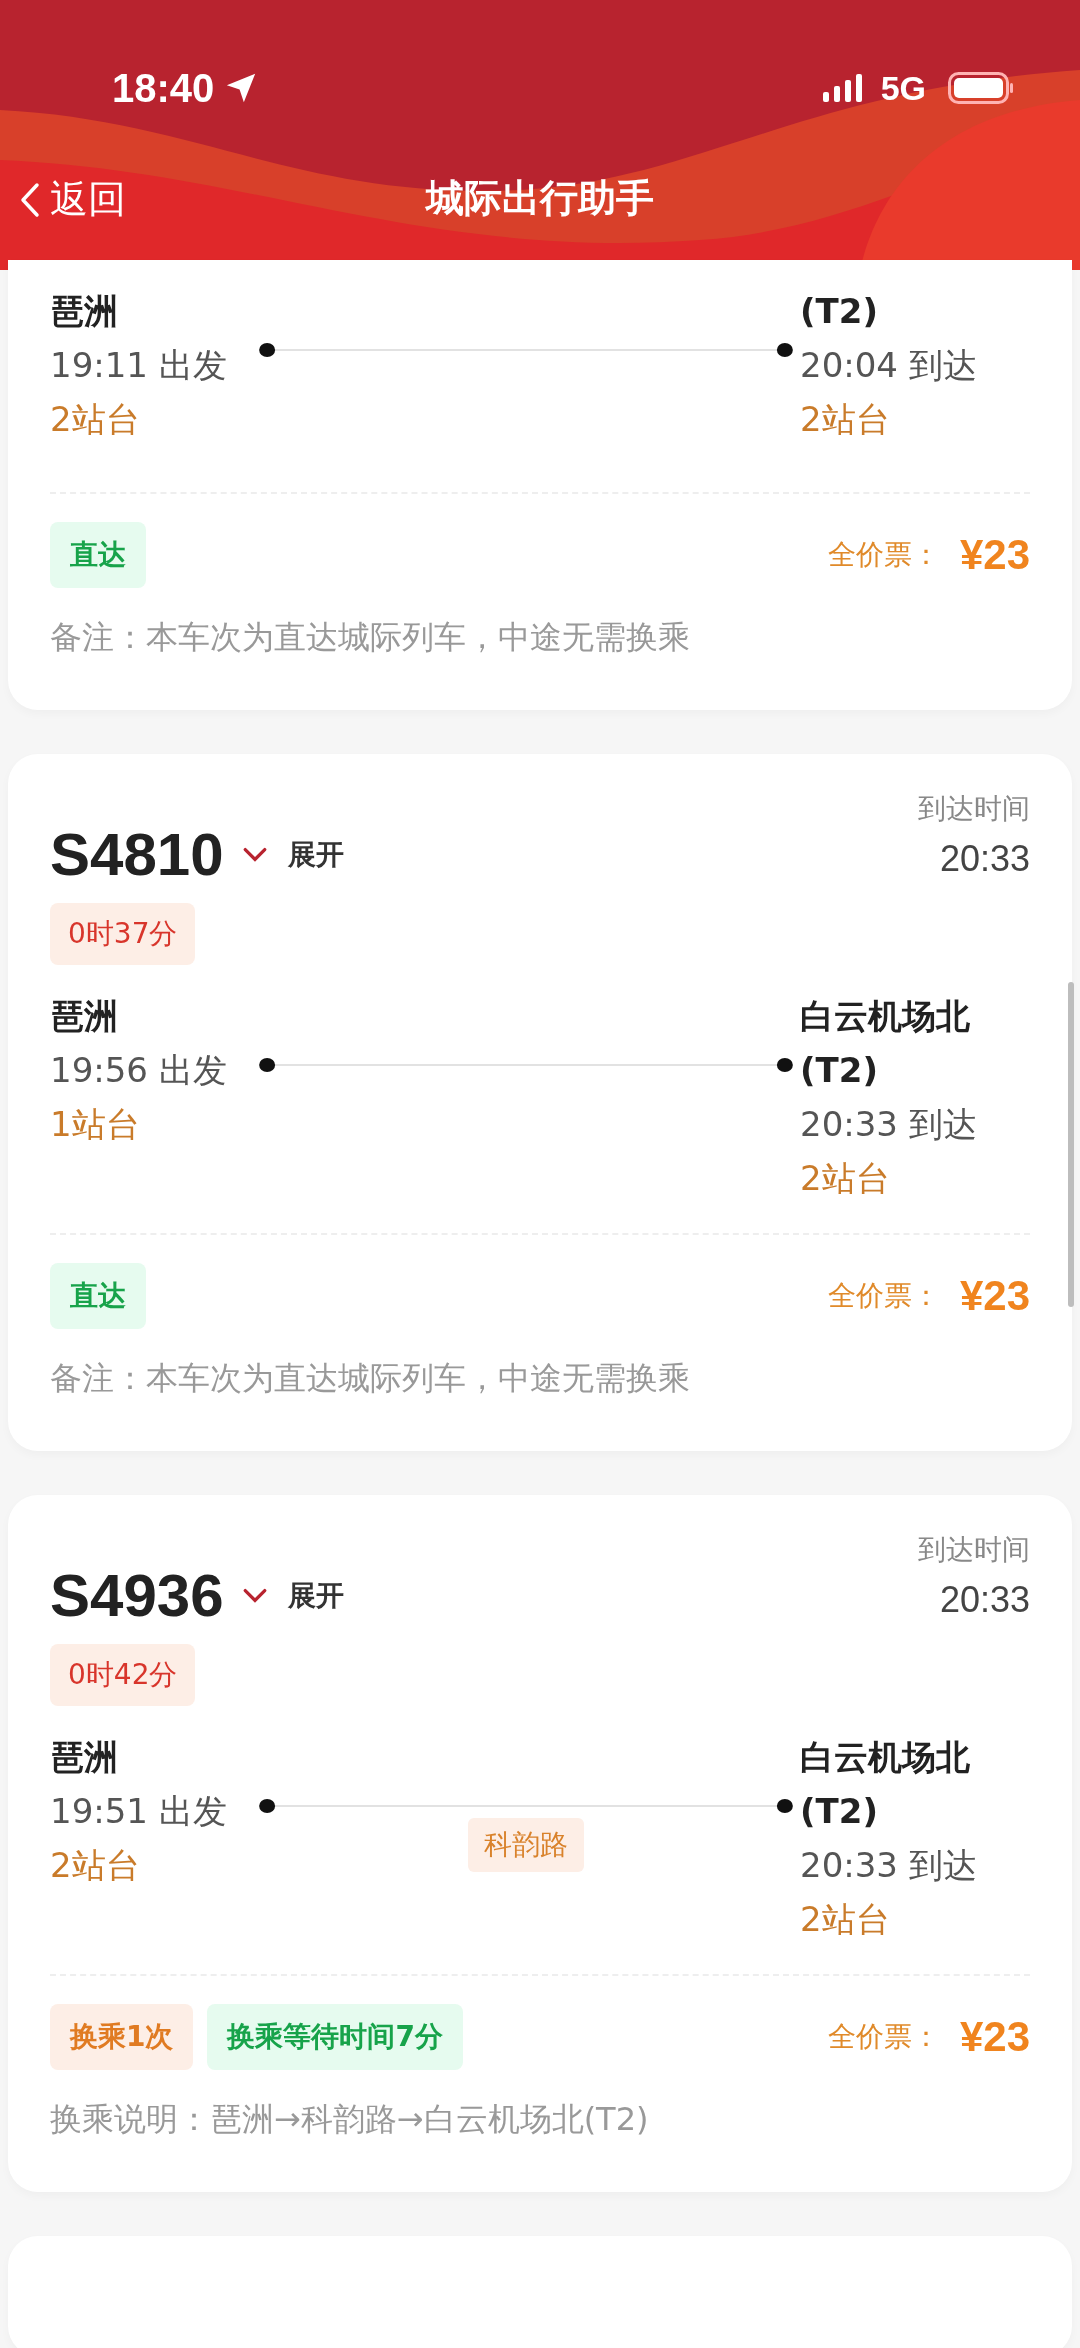 Image resolution: width=1080 pixels, height=2348 pixels. Describe the element at coordinates (842, 88) in the screenshot. I see `signal-icon` at that location.